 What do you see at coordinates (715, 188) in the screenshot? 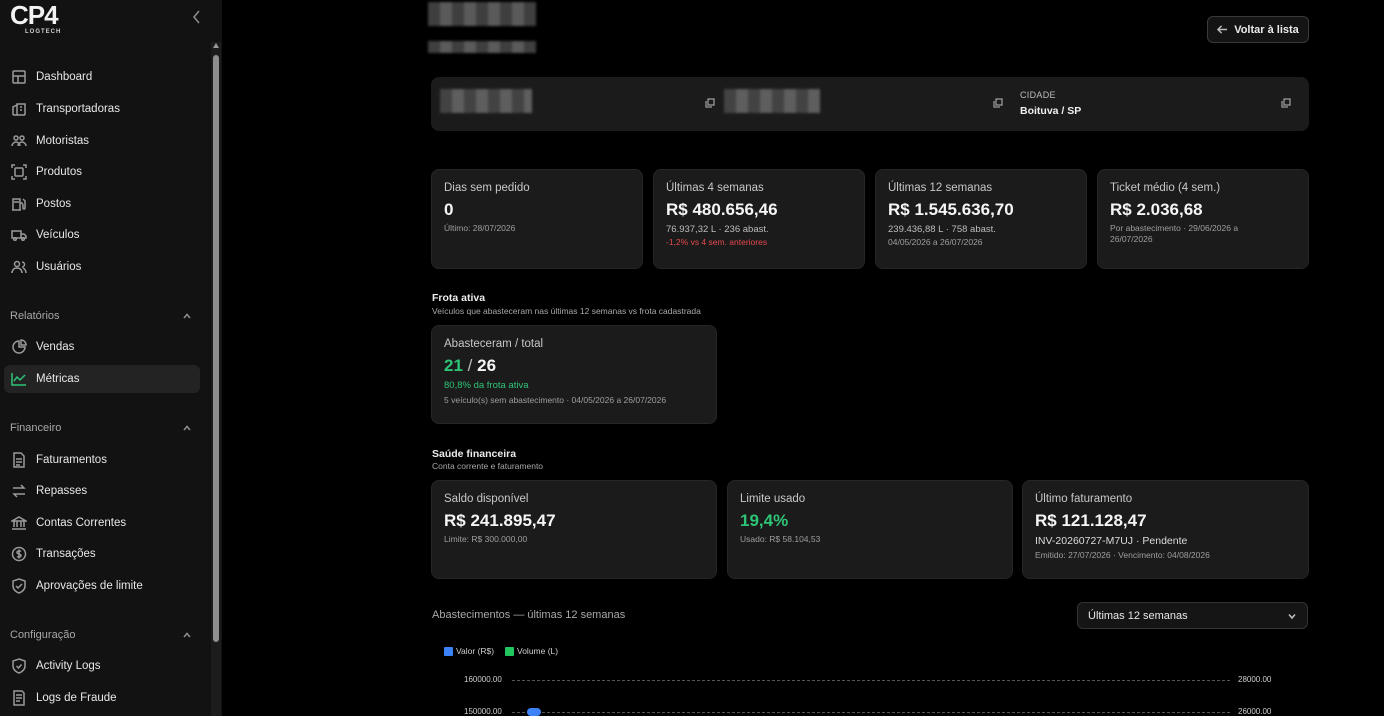
I see `kpi-title: Últimas 4 semanas` at bounding box center [715, 188].